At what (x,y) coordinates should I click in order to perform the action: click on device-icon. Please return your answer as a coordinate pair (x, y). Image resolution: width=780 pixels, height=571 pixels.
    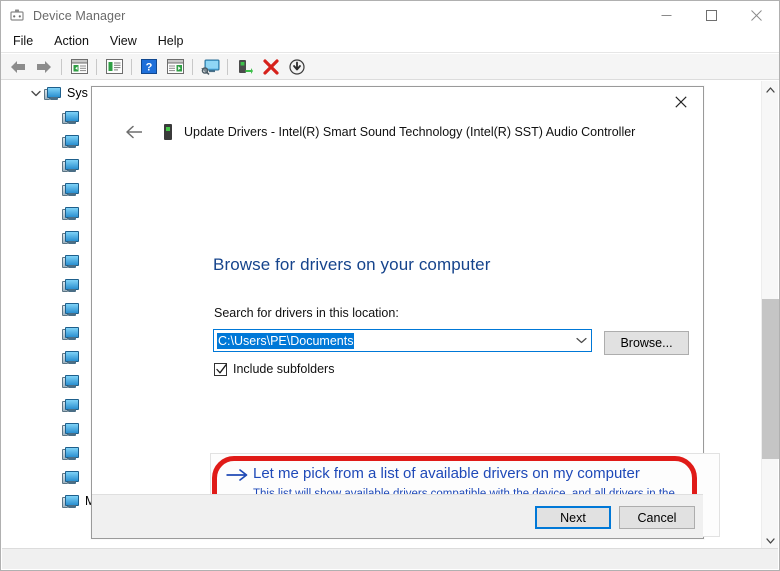
    Looking at the image, I should click on (168, 132).